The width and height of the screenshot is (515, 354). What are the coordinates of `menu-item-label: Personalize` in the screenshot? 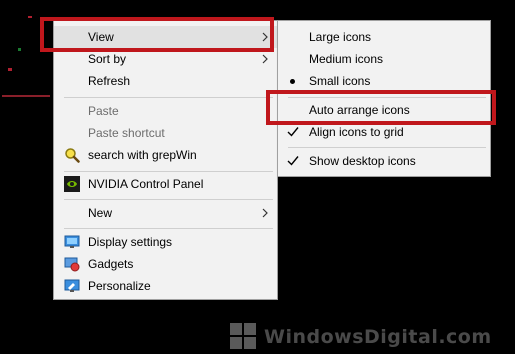 It's located at (119, 286).